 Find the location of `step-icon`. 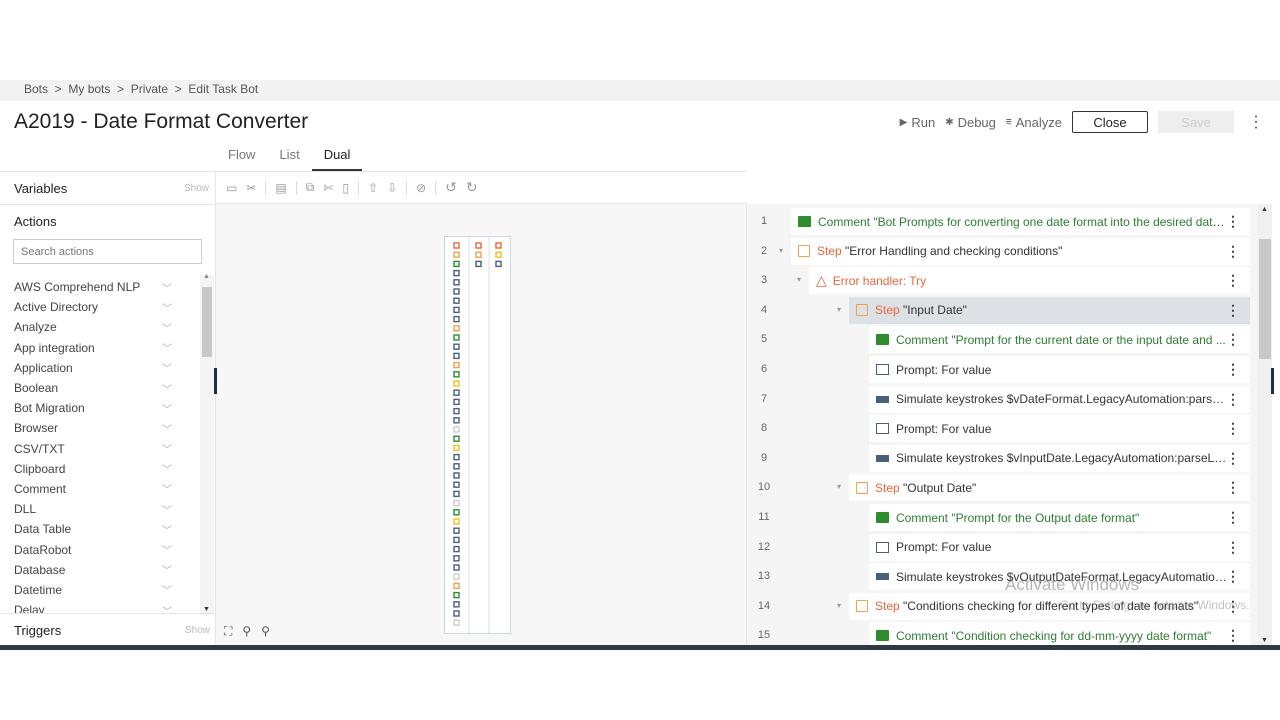

step-icon is located at coordinates (862, 487).